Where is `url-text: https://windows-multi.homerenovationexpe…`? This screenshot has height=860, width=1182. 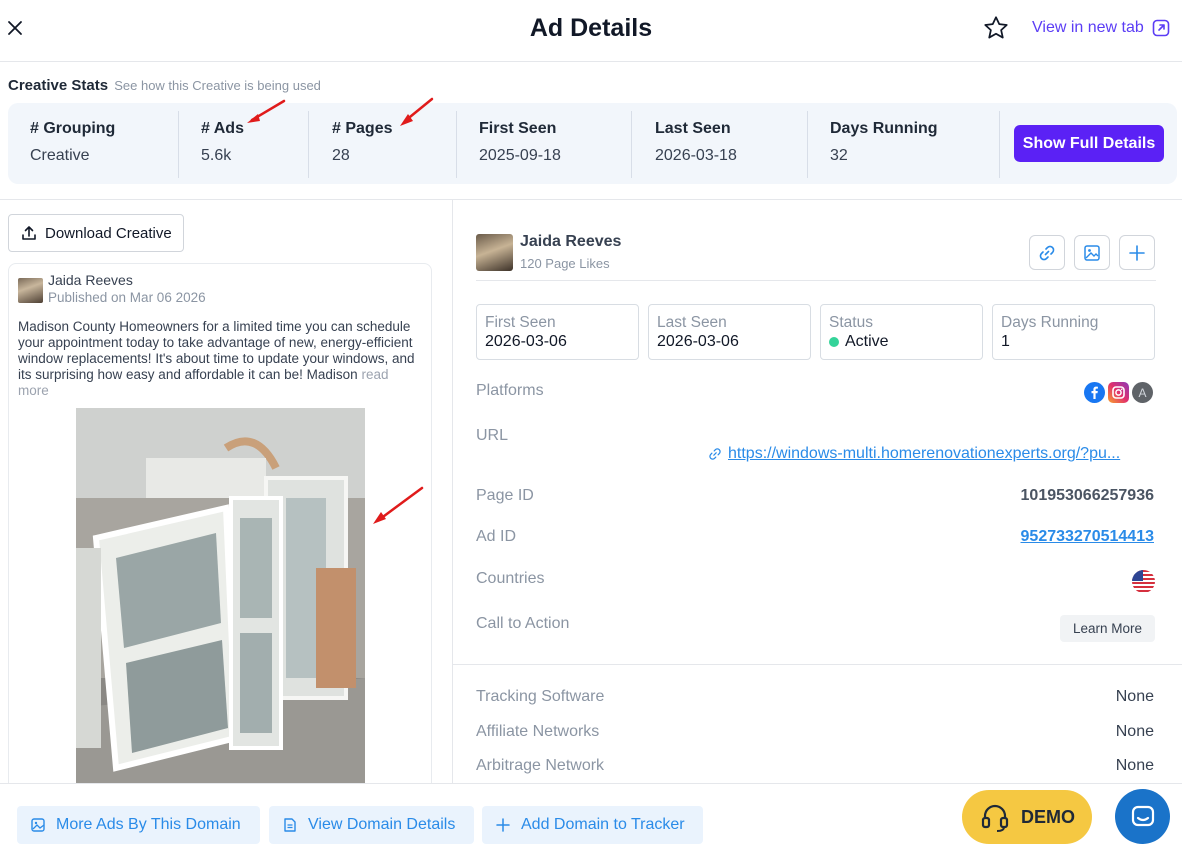
url-text: https://windows-multi.homerenovationexpe… is located at coordinates (924, 453).